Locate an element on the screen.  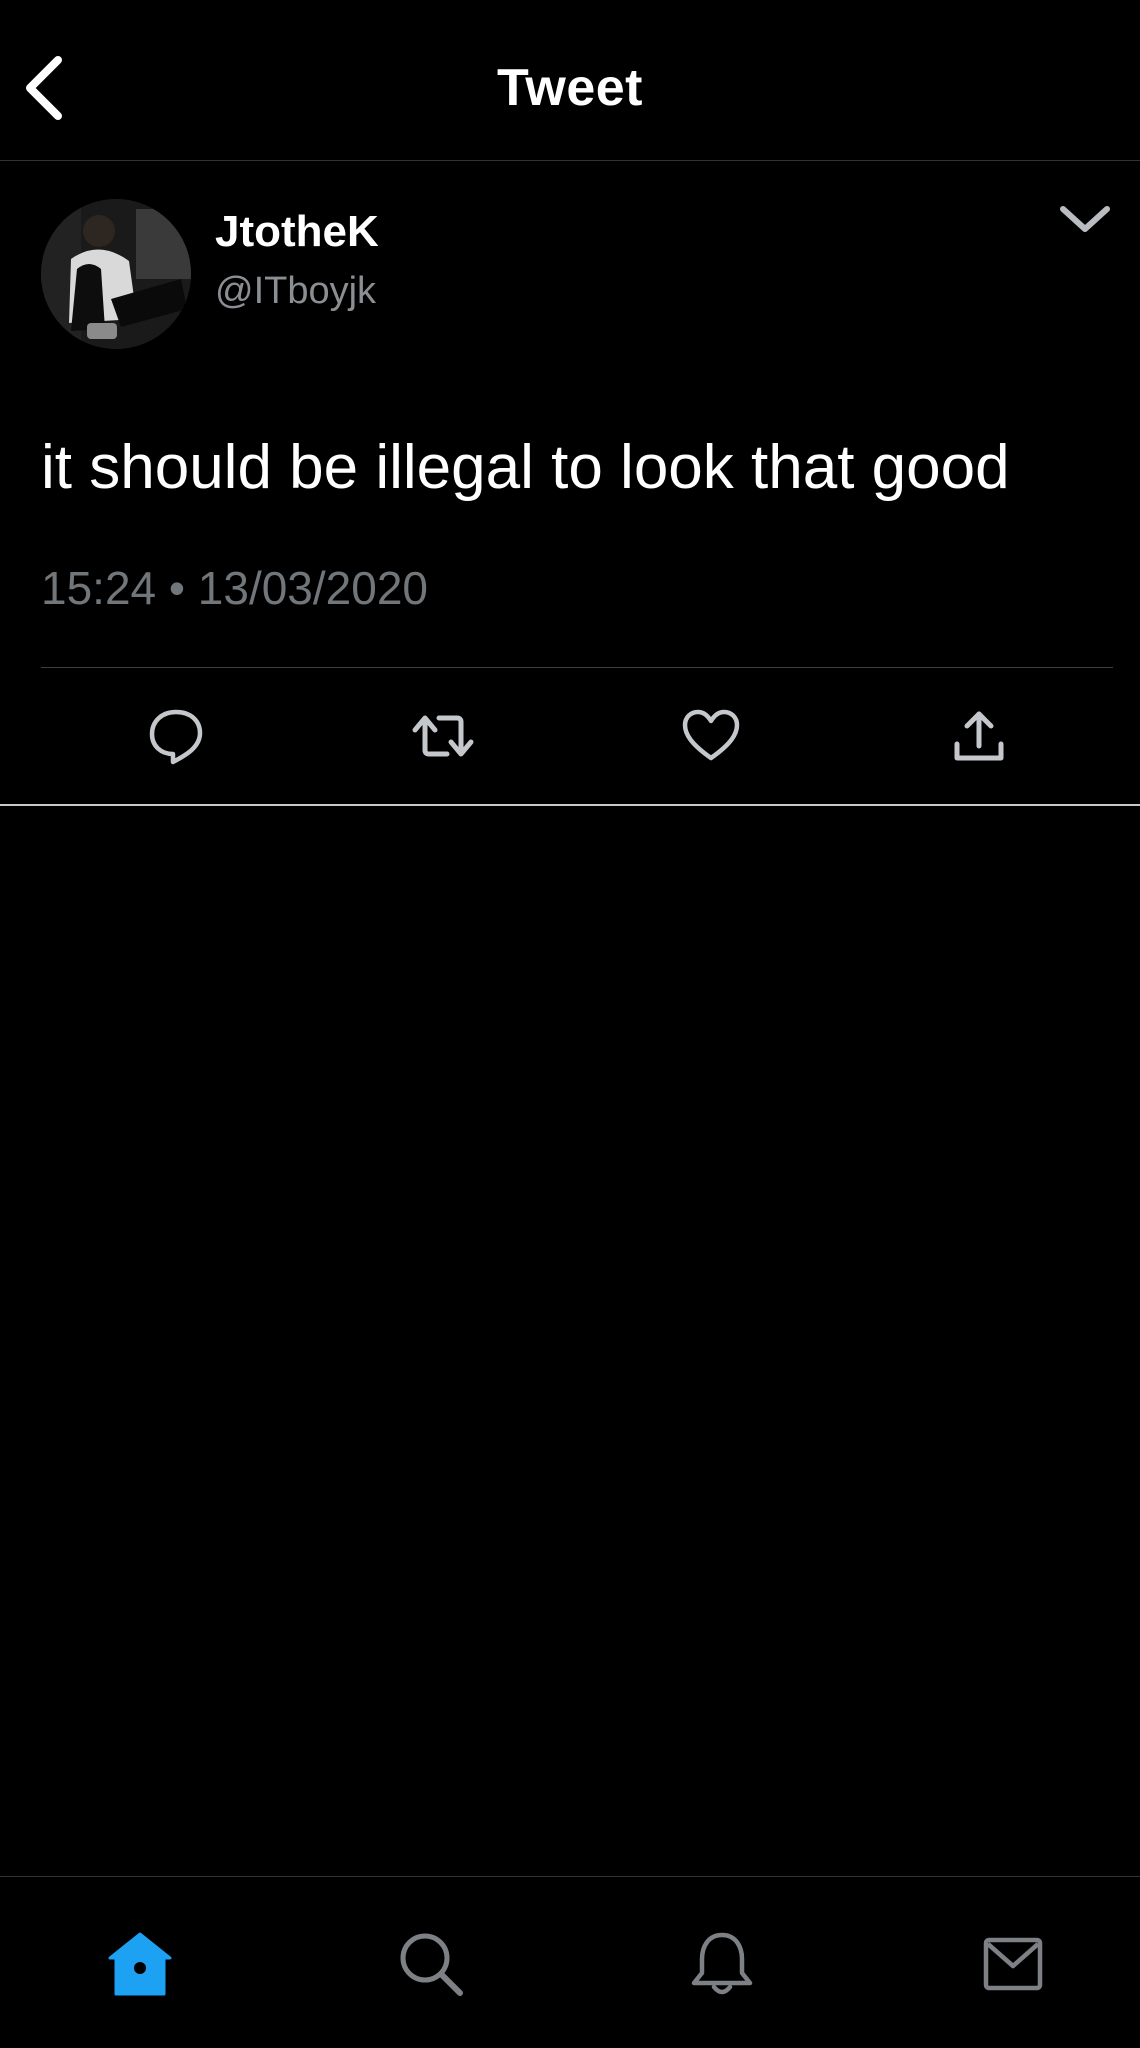
share-icon is located at coordinates (979, 738).